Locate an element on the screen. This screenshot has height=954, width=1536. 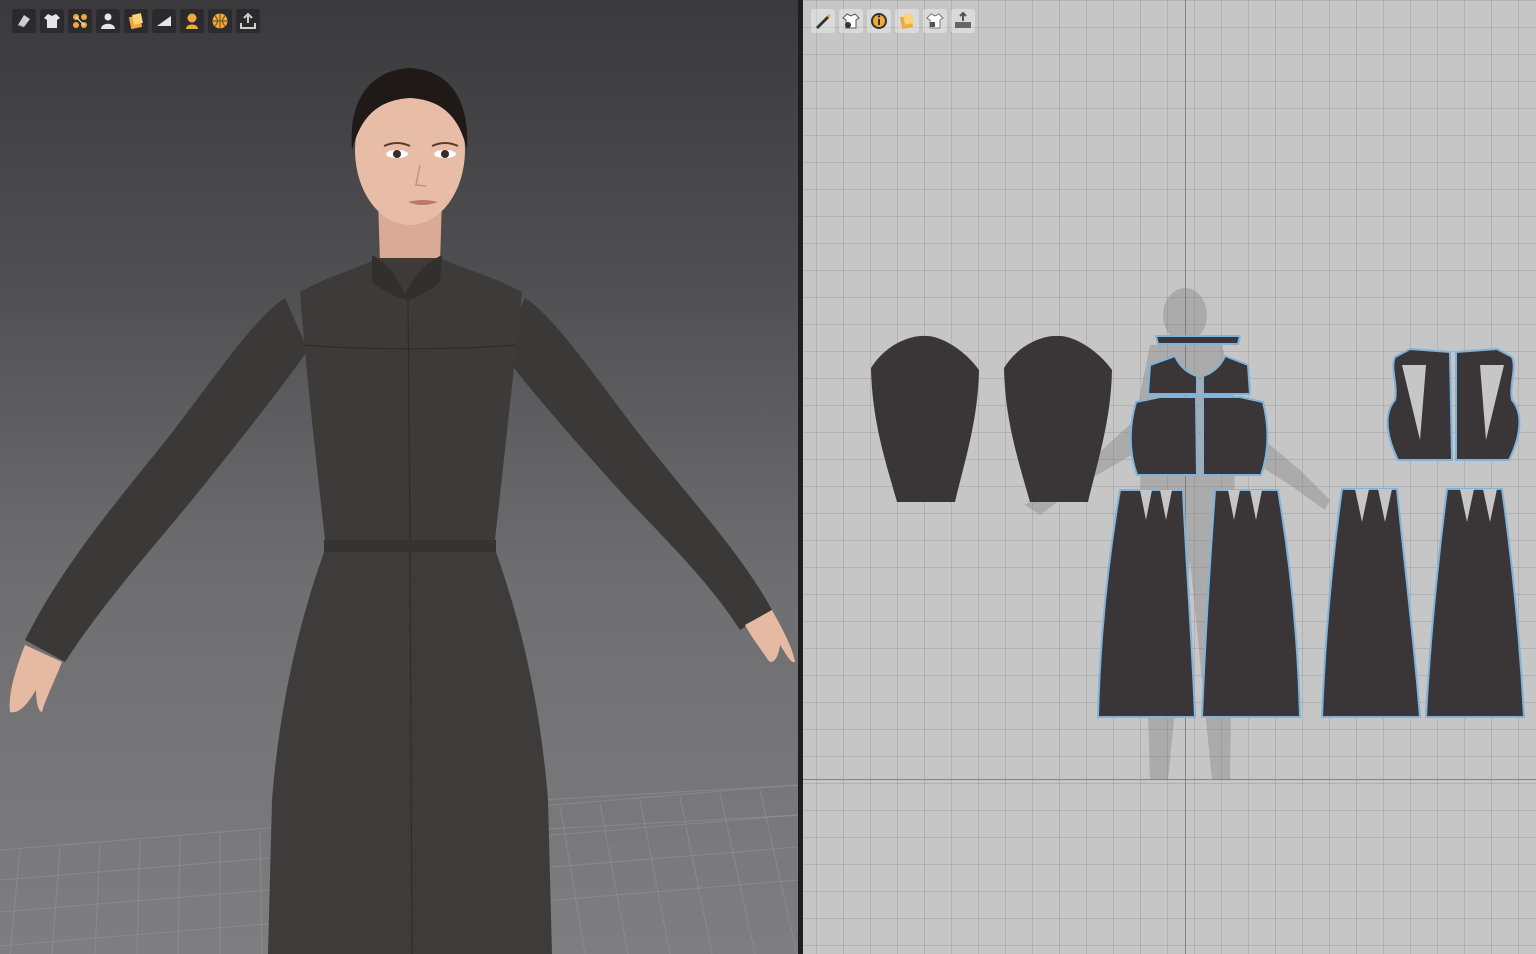
3d-toolbar is located at coordinates (136, 21).